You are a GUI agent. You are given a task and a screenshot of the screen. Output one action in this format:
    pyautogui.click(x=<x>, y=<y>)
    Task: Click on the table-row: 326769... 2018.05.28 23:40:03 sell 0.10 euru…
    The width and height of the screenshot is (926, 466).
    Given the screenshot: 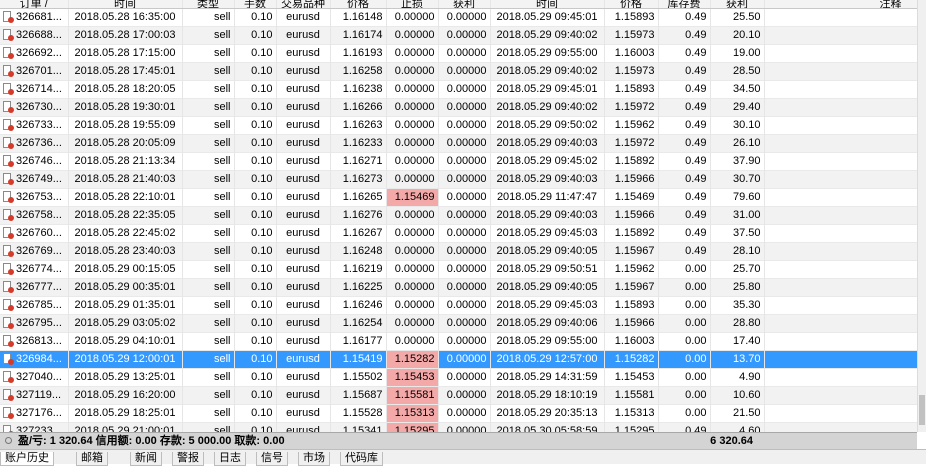 What is the action you would take?
    pyautogui.click(x=458, y=251)
    